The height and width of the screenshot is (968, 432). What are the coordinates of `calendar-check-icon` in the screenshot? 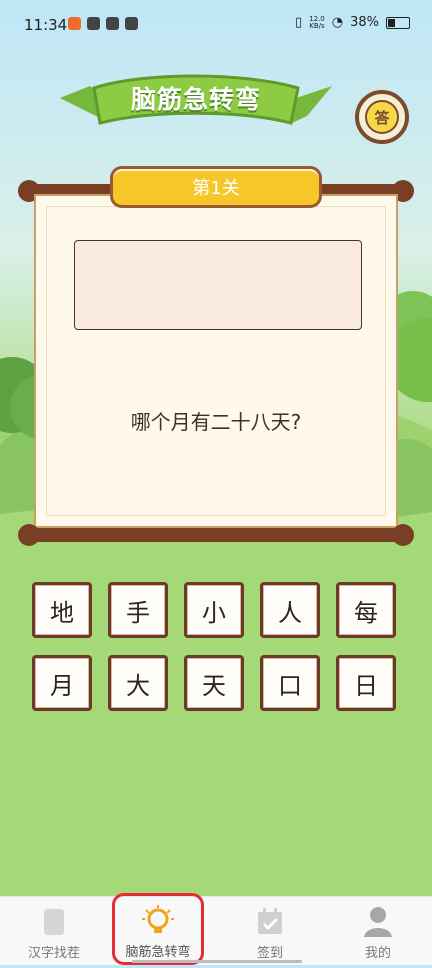 It's located at (270, 922).